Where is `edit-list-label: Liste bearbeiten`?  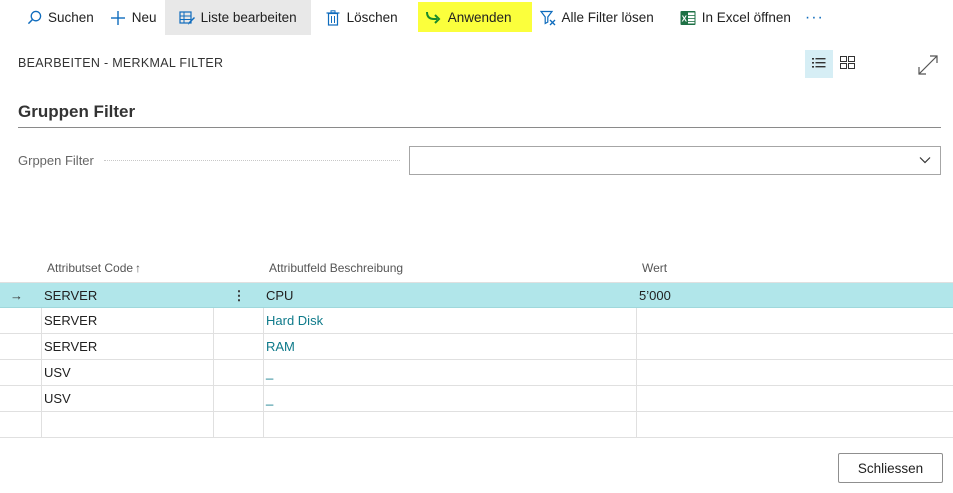
edit-list-label: Liste bearbeiten is located at coordinates (248, 17).